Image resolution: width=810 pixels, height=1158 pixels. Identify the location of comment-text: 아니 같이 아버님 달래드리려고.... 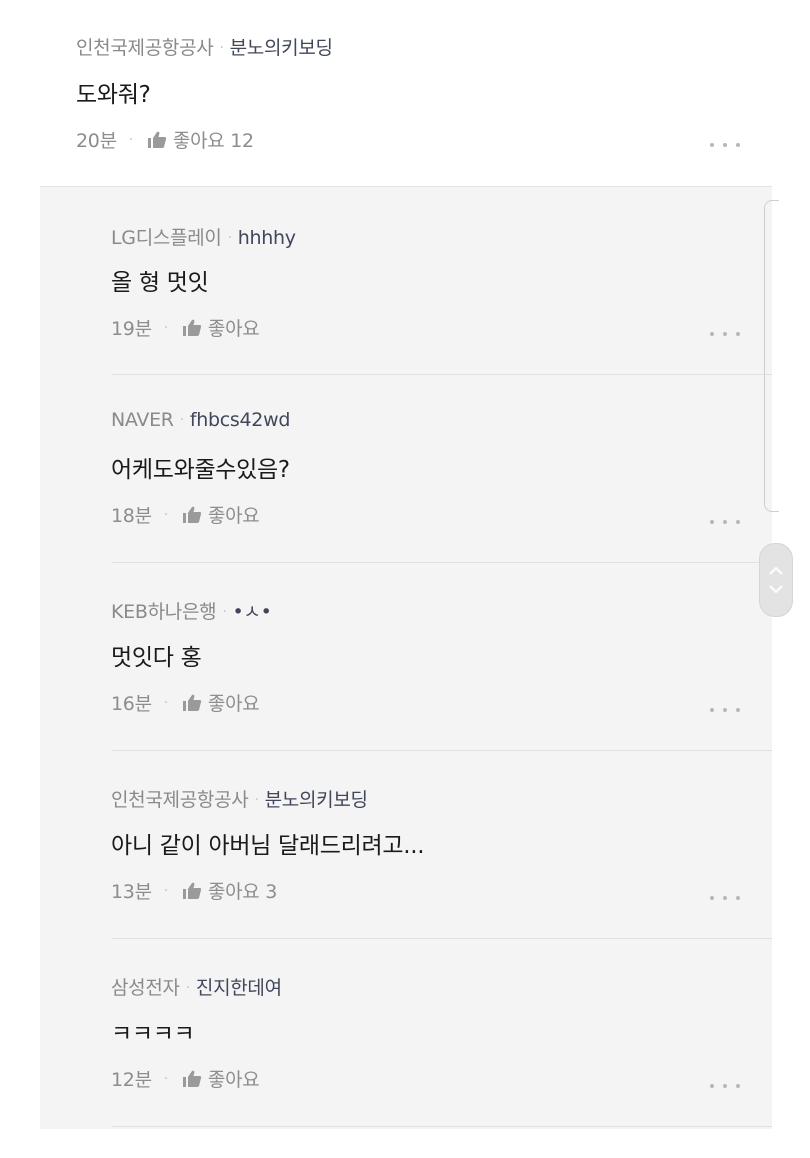
(268, 846).